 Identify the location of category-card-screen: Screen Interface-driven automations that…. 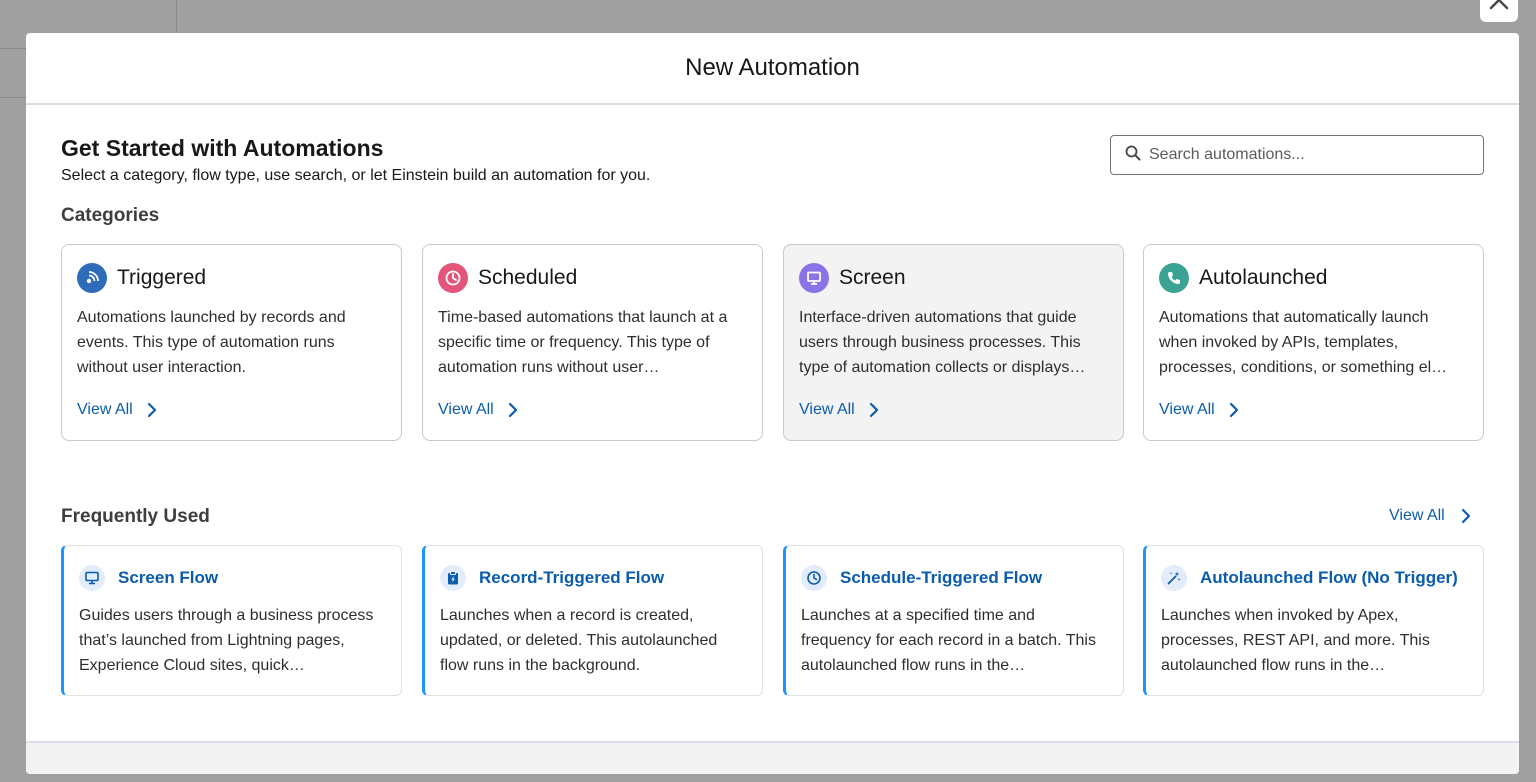
(953, 342).